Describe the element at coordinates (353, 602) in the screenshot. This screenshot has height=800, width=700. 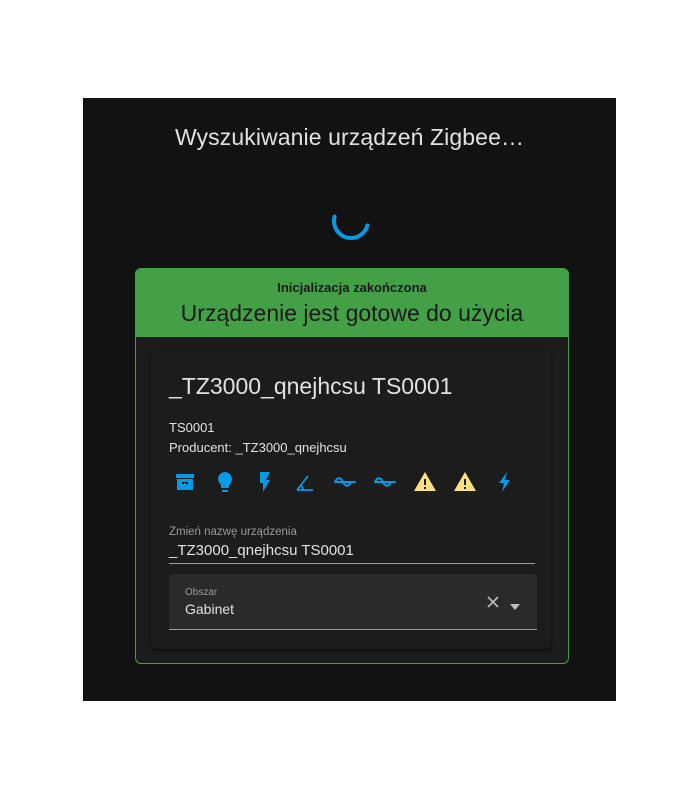
I see `area-select: Obszar Gabinet` at that location.